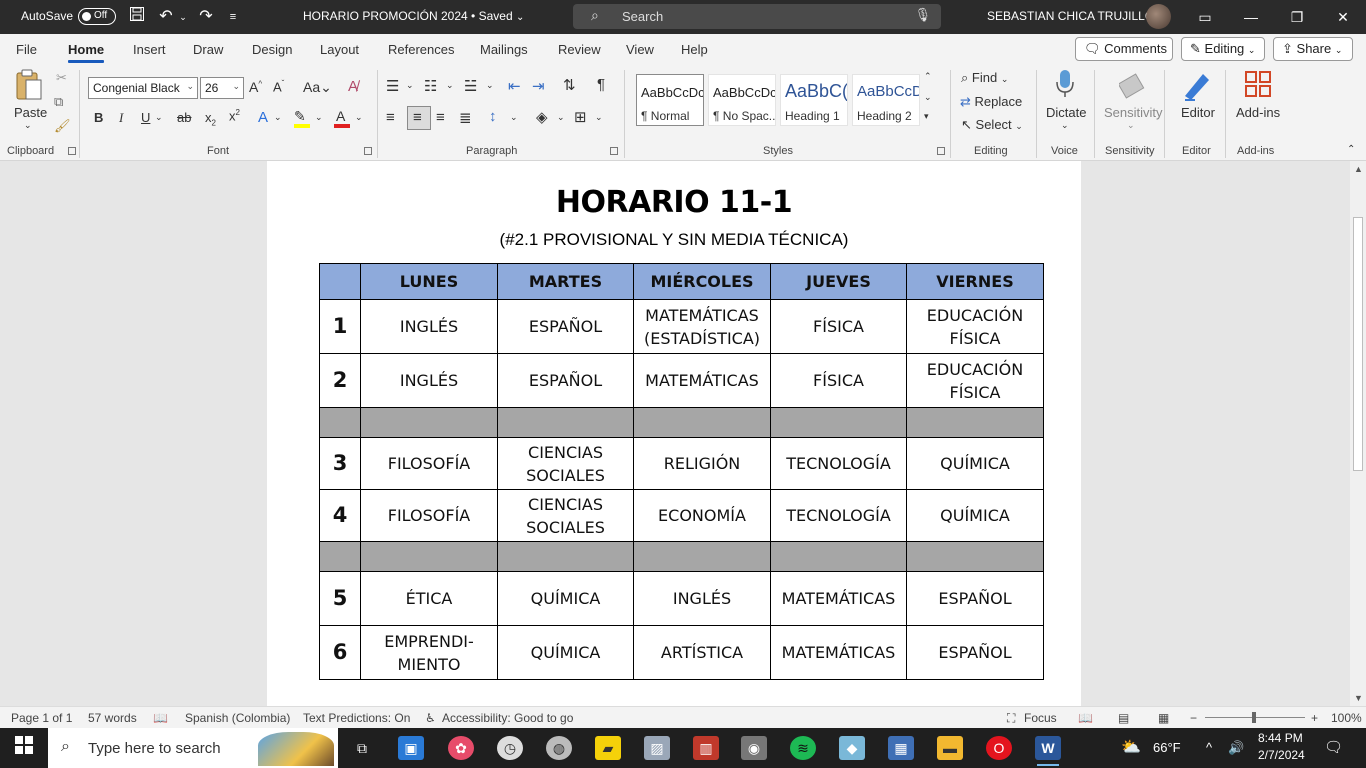 Image resolution: width=1366 pixels, height=768 pixels. What do you see at coordinates (97, 16) in the screenshot?
I see `autosave-toggle: Off` at bounding box center [97, 16].